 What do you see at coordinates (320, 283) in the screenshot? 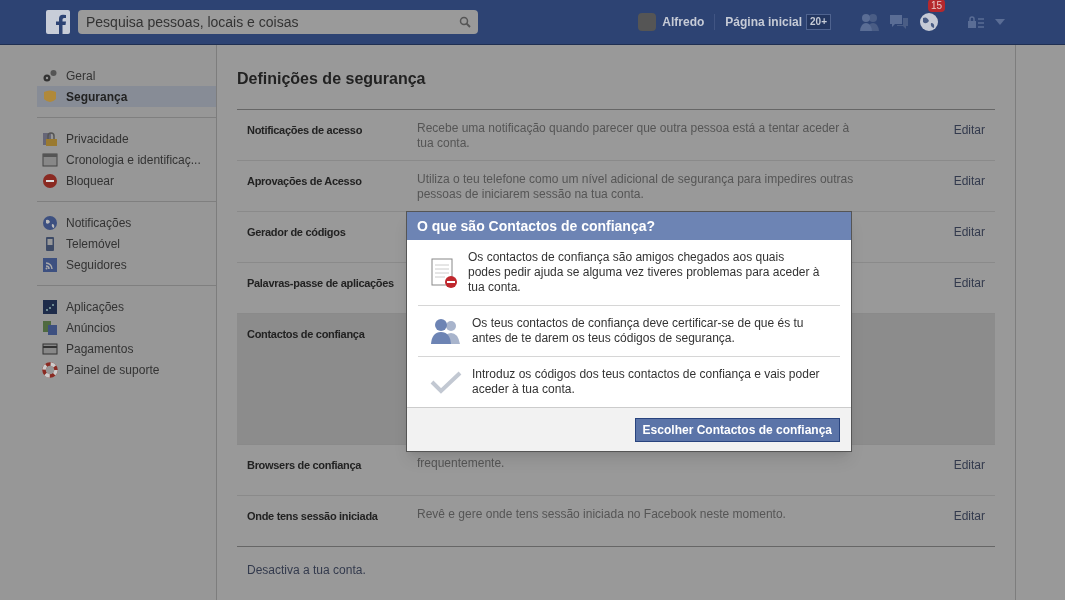
I see `setting-label: Palavras-passe de aplicações` at bounding box center [320, 283].